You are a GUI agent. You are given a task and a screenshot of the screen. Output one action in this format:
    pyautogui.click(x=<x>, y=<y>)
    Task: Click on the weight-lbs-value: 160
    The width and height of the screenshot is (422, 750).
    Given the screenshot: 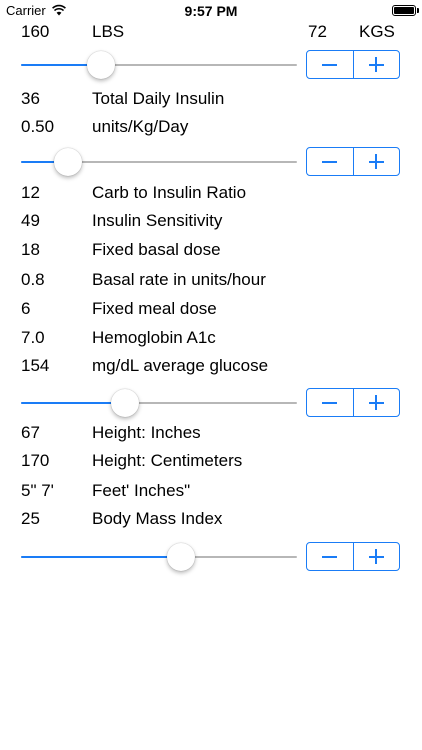 What is the action you would take?
    pyautogui.click(x=35, y=31)
    